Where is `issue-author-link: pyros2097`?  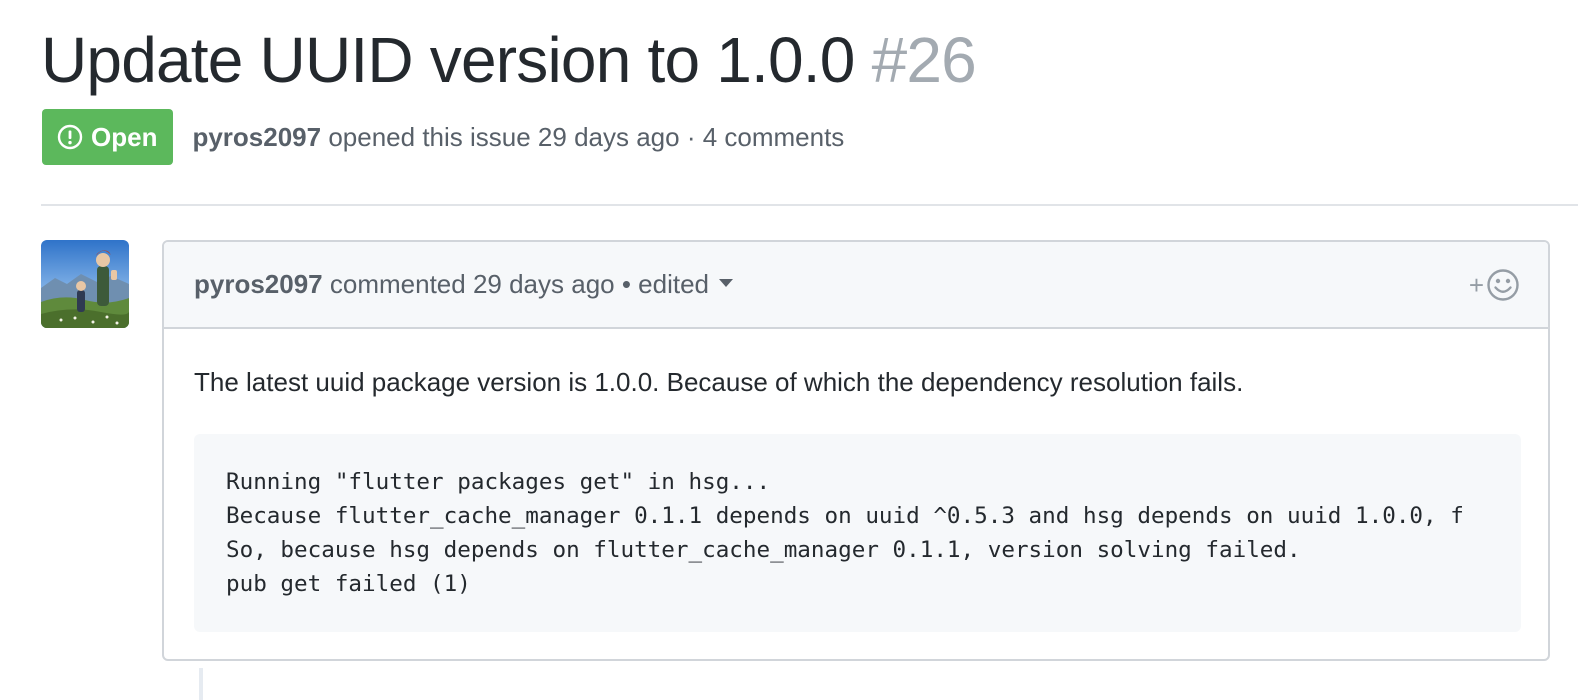
issue-author-link: pyros2097 is located at coordinates (256, 137).